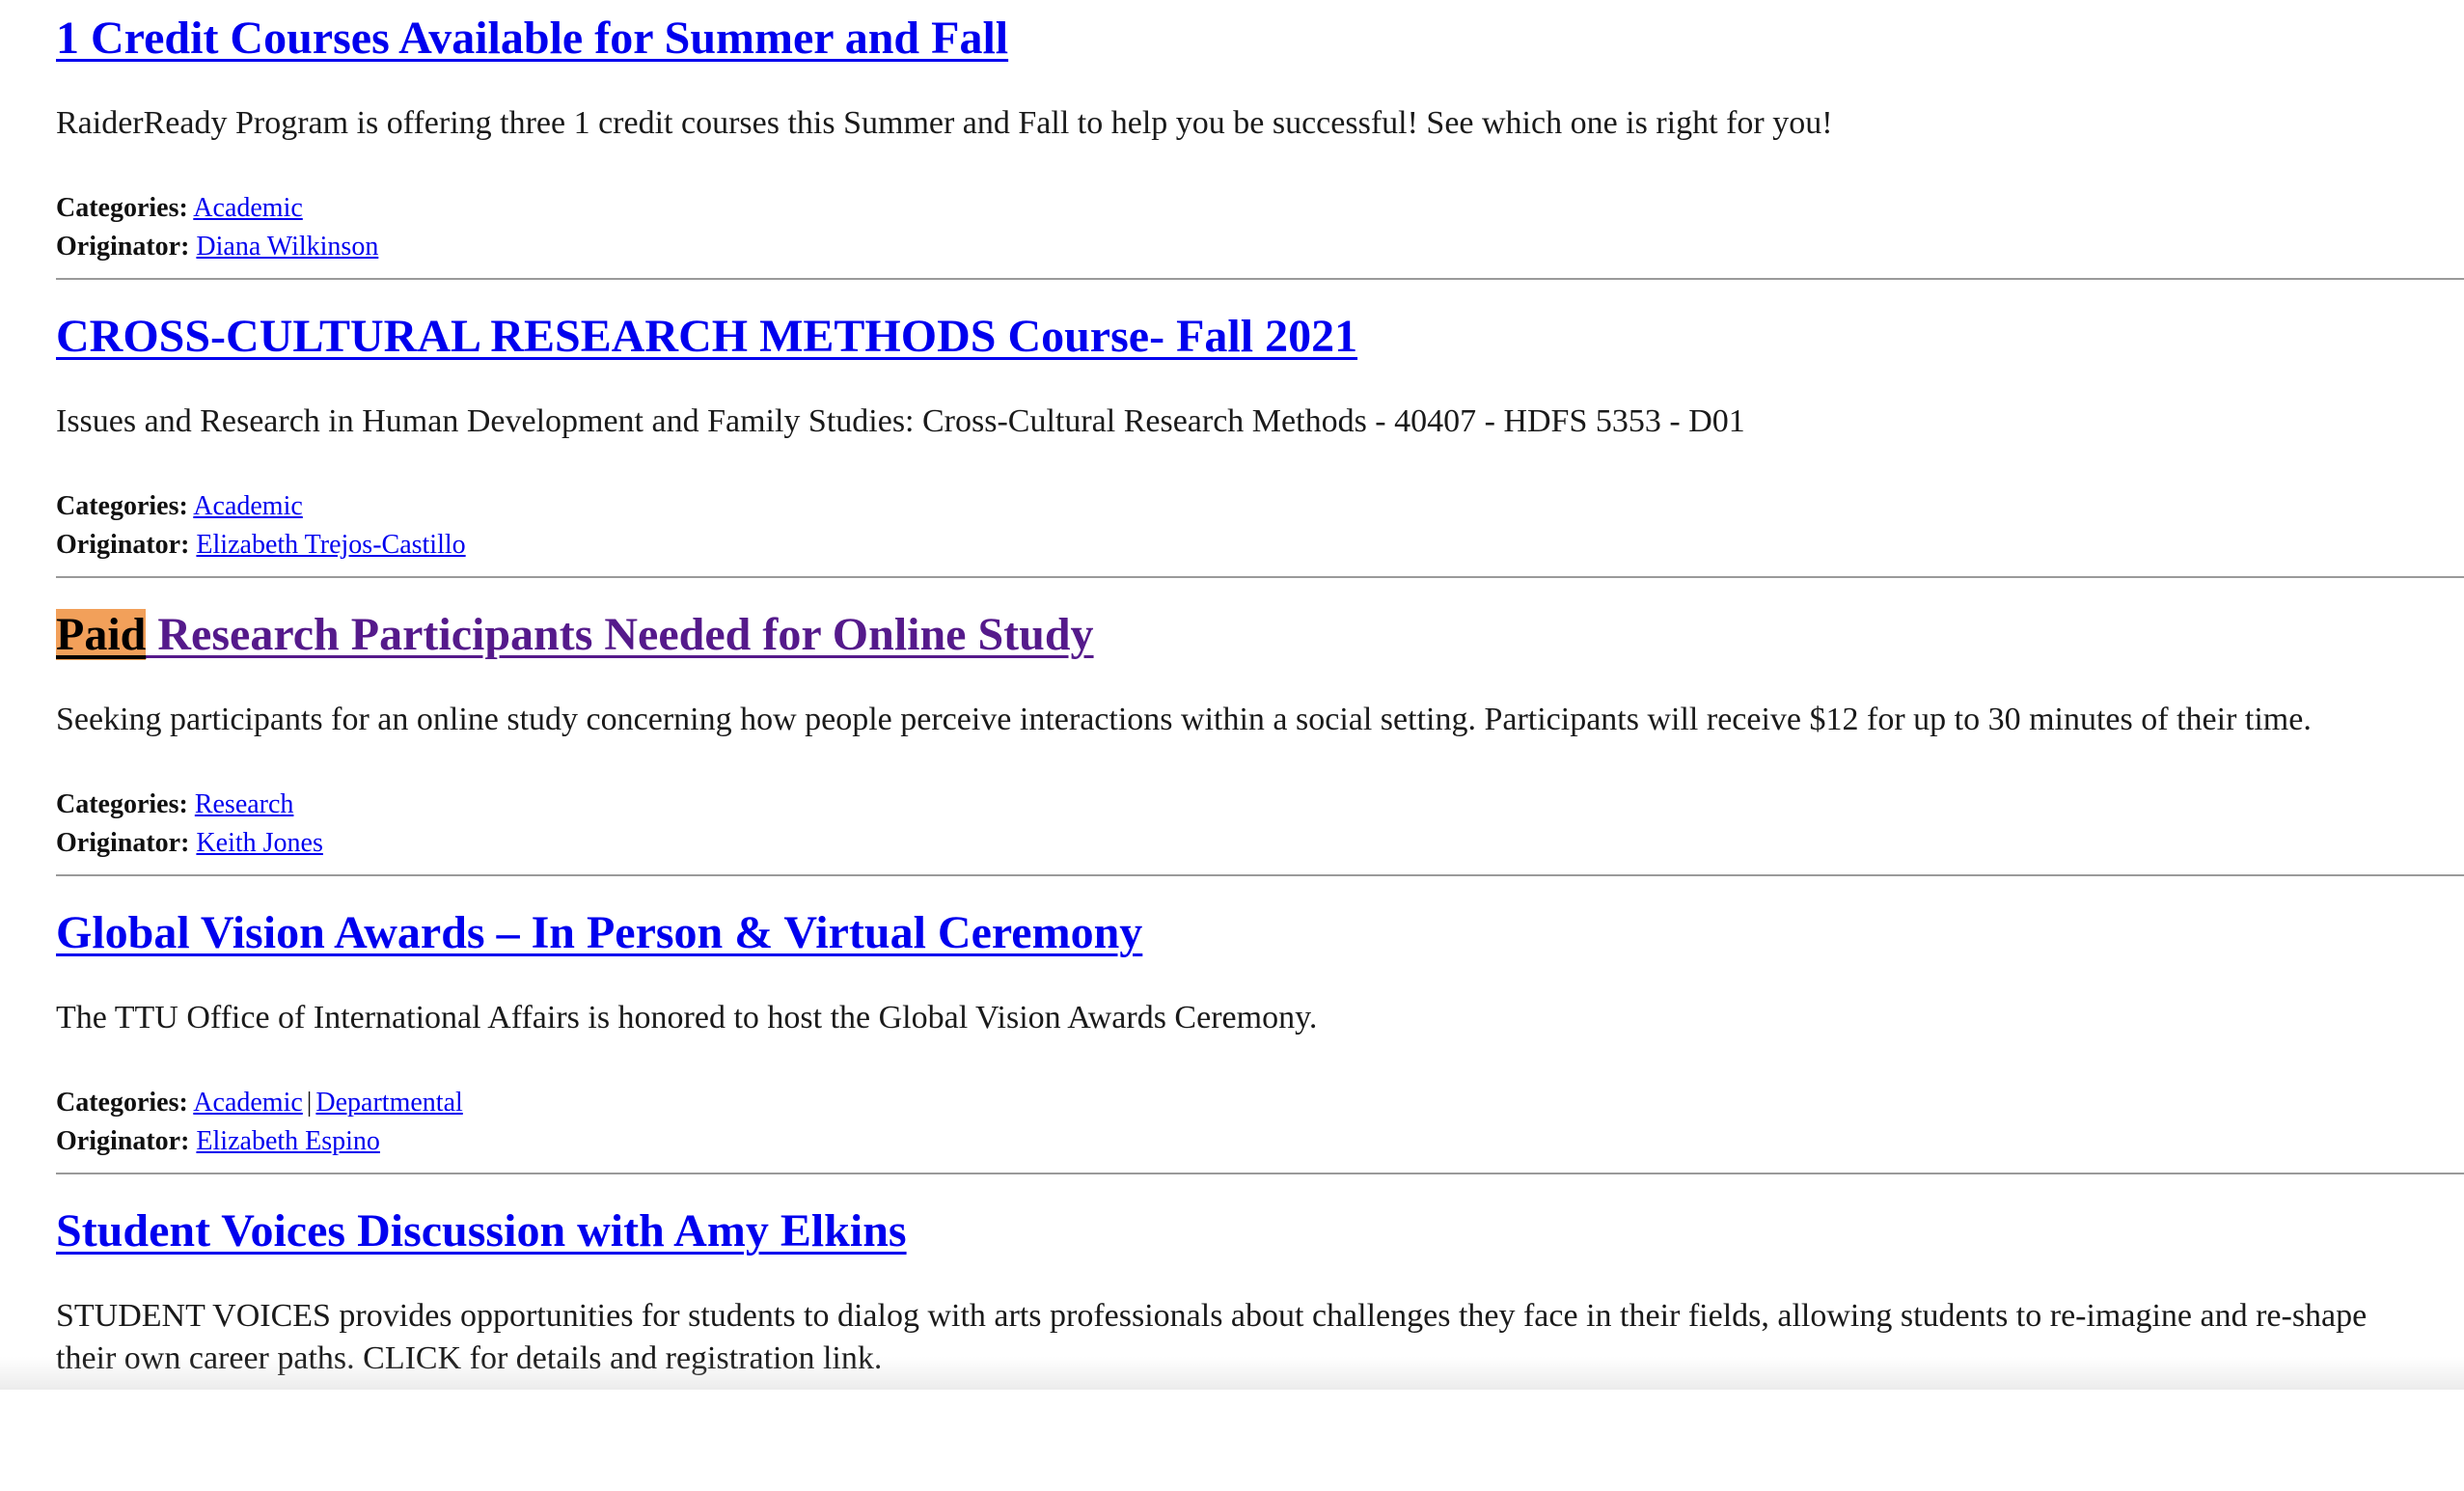 The width and height of the screenshot is (2464, 1491). I want to click on category-link-research: Research, so click(244, 804).